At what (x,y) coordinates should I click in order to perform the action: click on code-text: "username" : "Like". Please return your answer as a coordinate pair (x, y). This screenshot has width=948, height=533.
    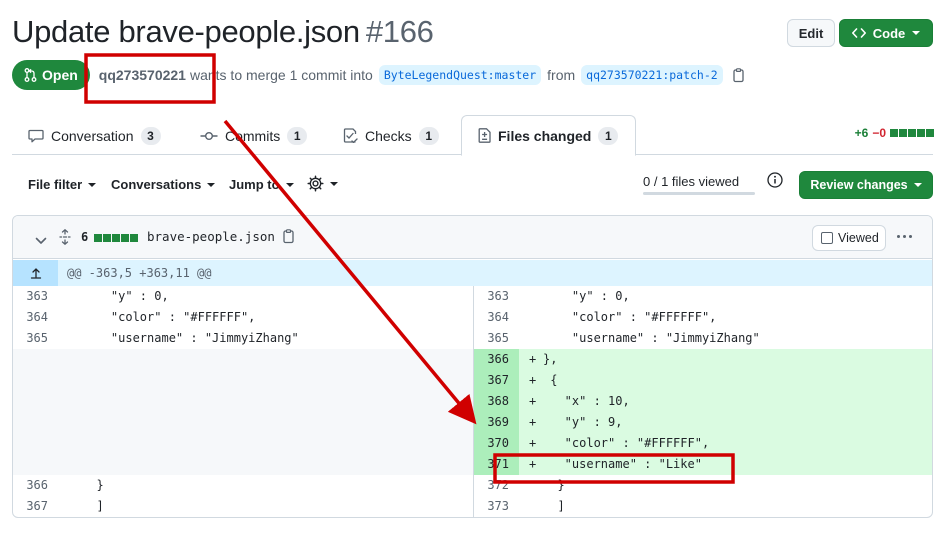
    Looking at the image, I should click on (622, 464).